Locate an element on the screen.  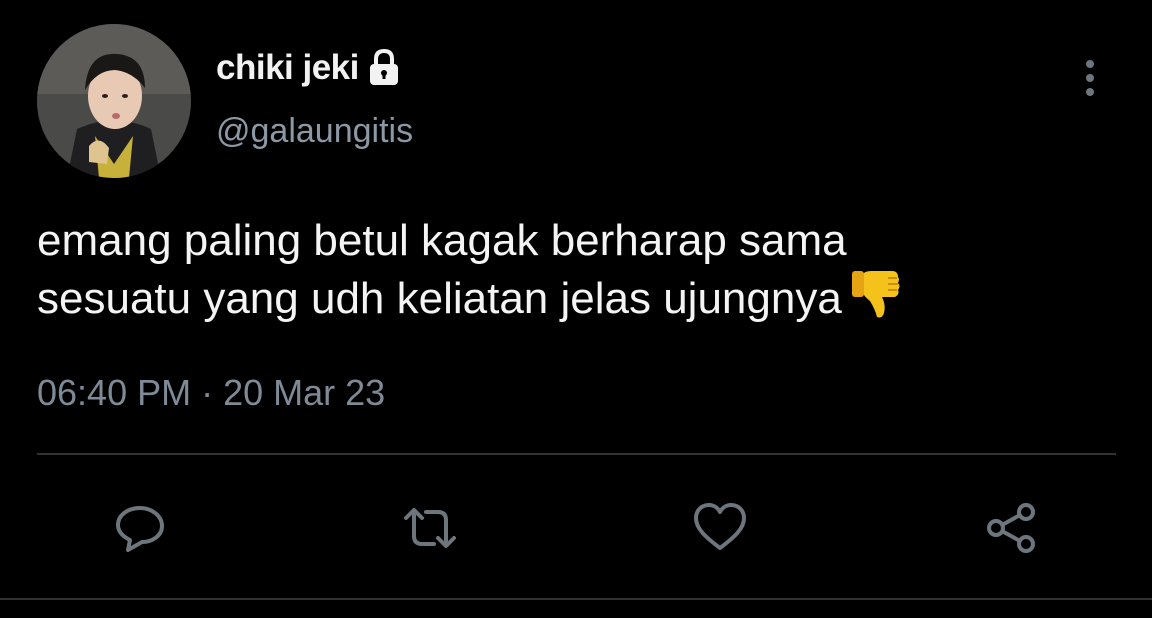
display-name: chiki jeki is located at coordinates (287, 68).